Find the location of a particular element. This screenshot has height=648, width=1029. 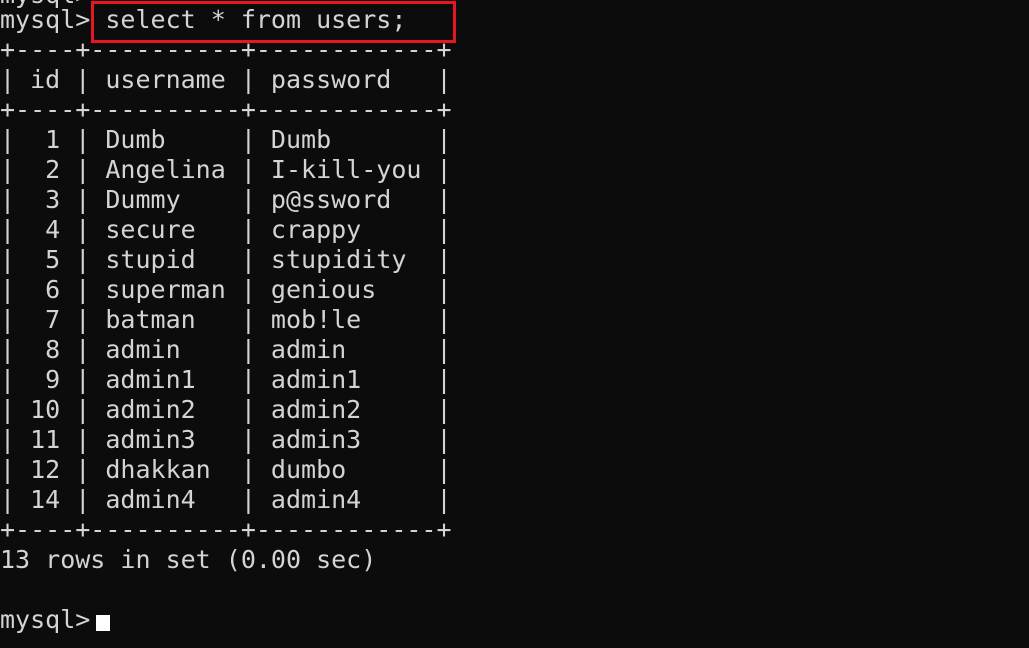

table-row: | 6 | superman | genious | is located at coordinates (226, 289).